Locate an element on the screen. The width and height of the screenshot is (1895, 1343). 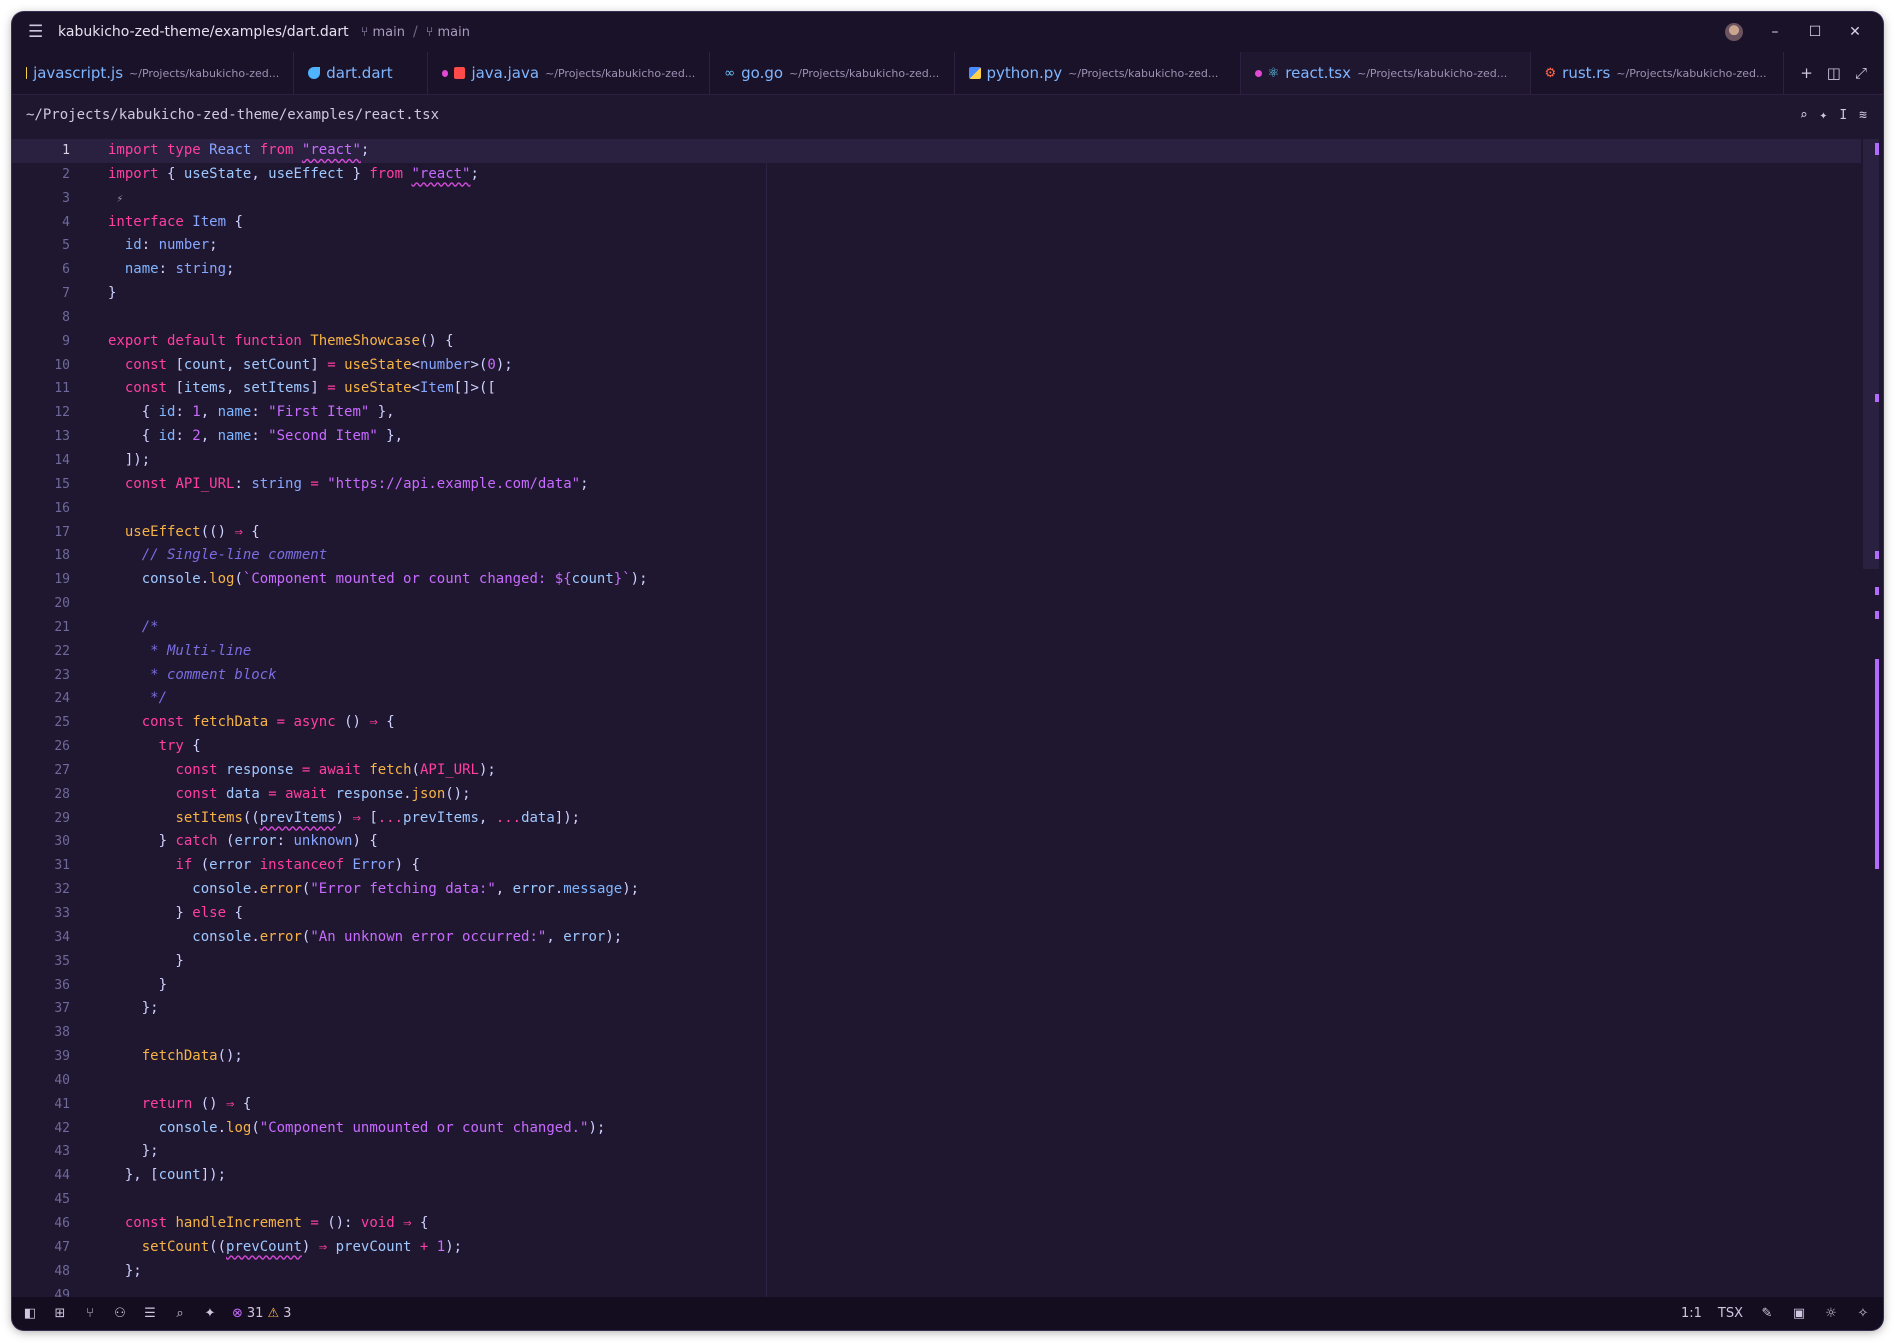
code-line: 24 */ is located at coordinates (936, 699).